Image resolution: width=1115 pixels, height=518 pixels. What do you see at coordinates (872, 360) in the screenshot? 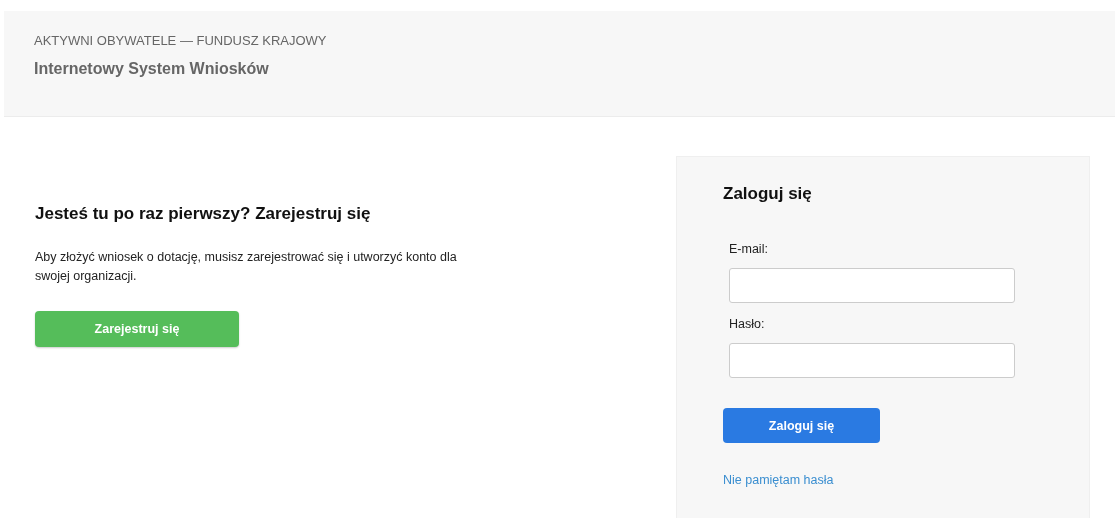
I see `password-field` at bounding box center [872, 360].